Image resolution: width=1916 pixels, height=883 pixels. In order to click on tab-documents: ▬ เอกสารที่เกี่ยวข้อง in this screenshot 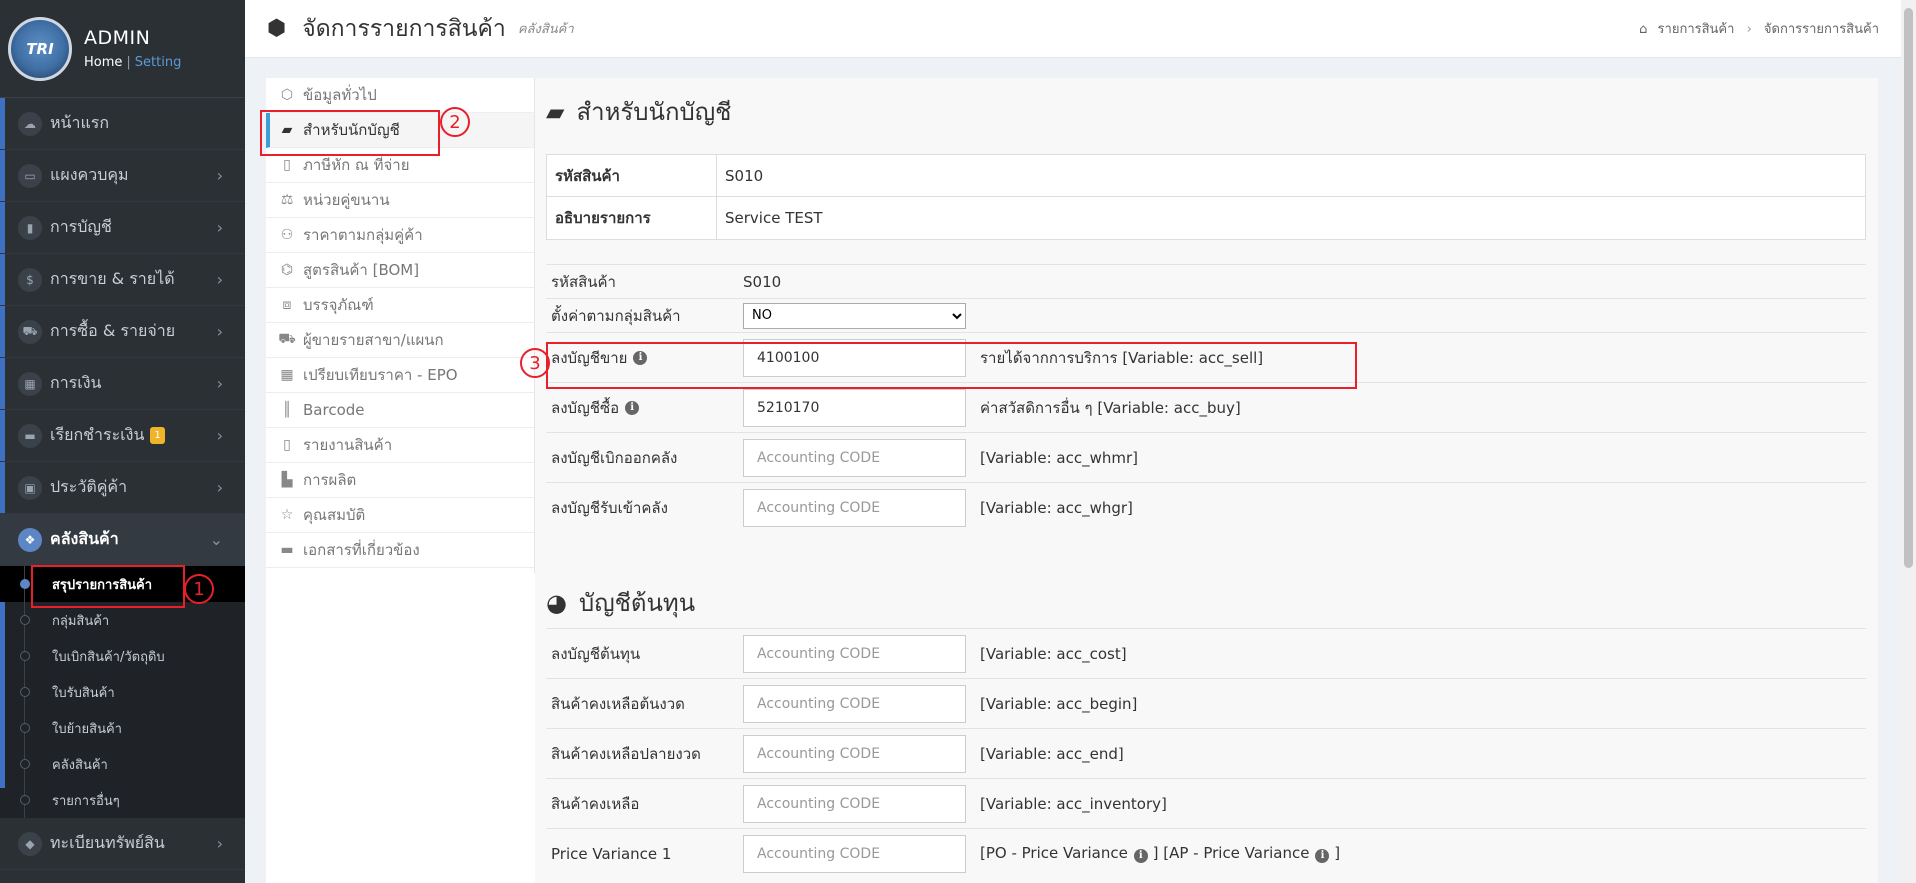, I will do `click(400, 550)`.